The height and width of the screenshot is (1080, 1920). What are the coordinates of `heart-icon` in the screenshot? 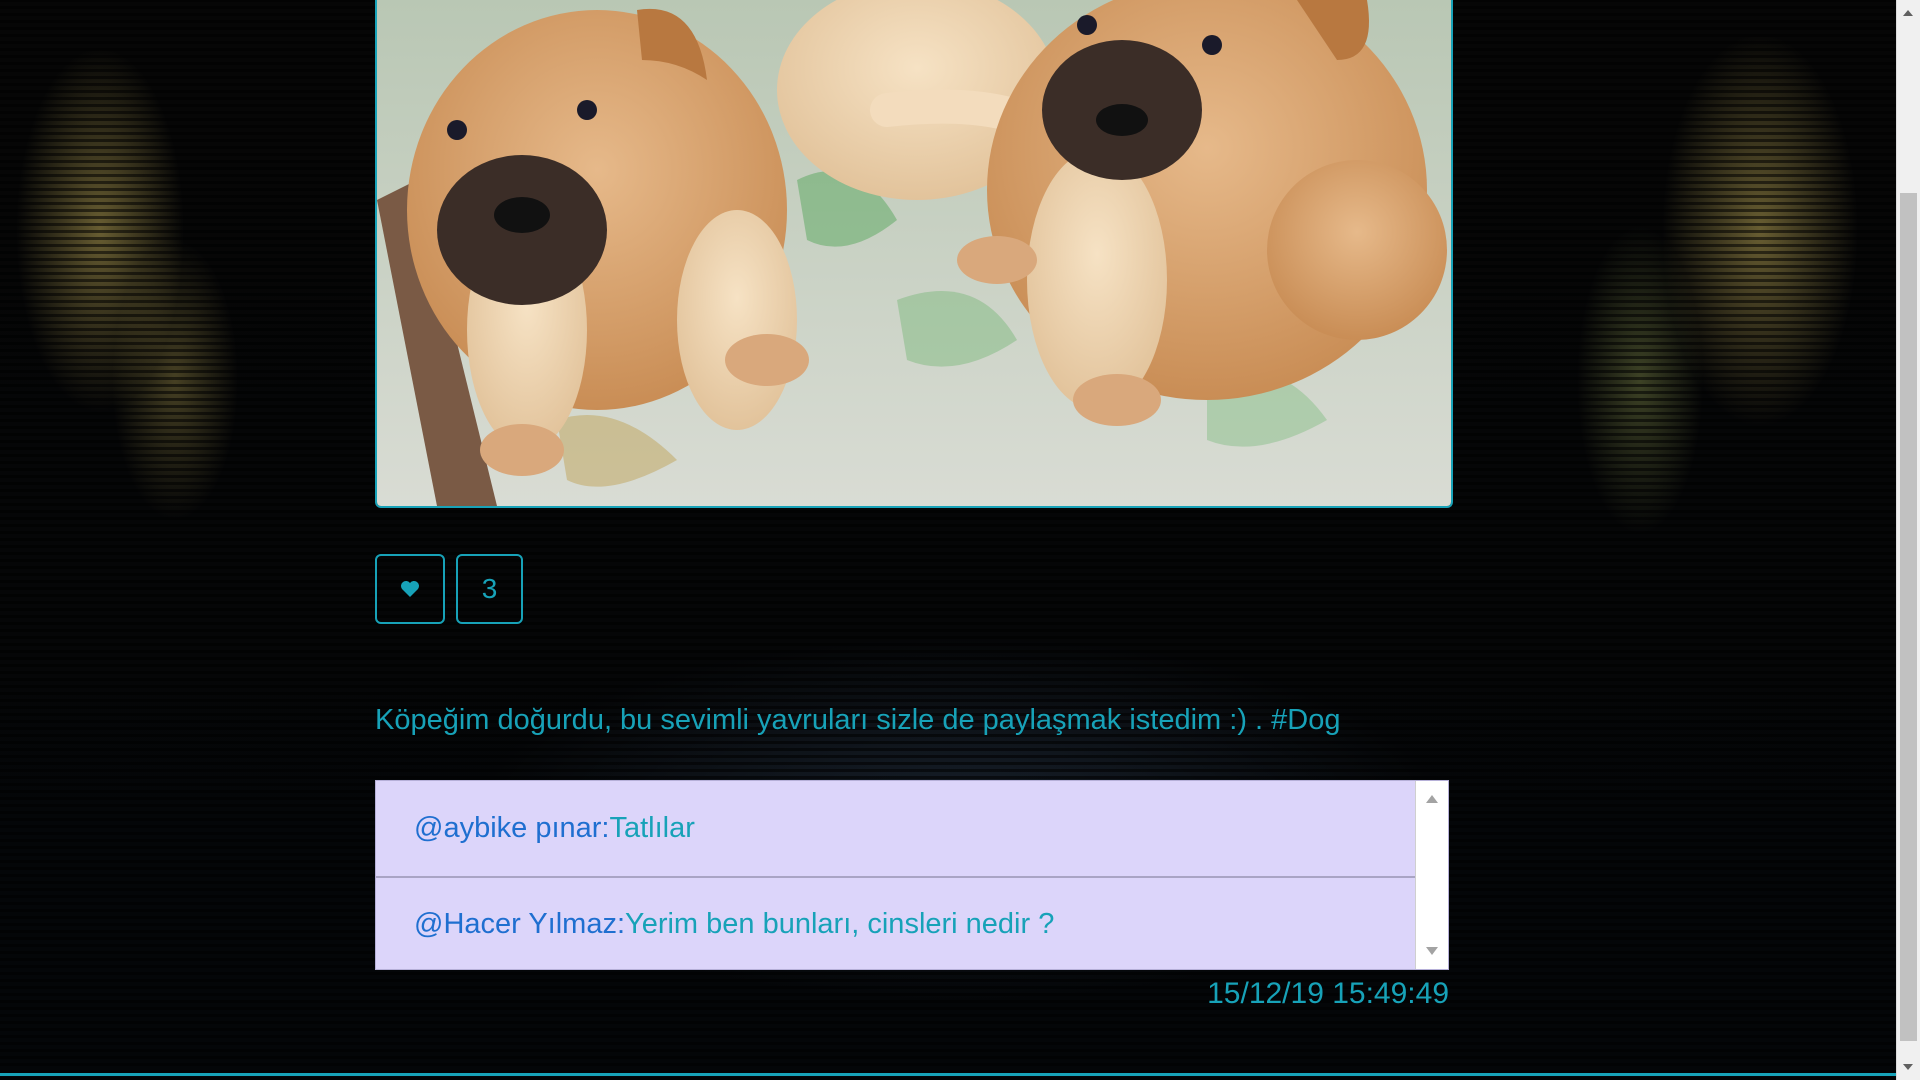 It's located at (410, 589).